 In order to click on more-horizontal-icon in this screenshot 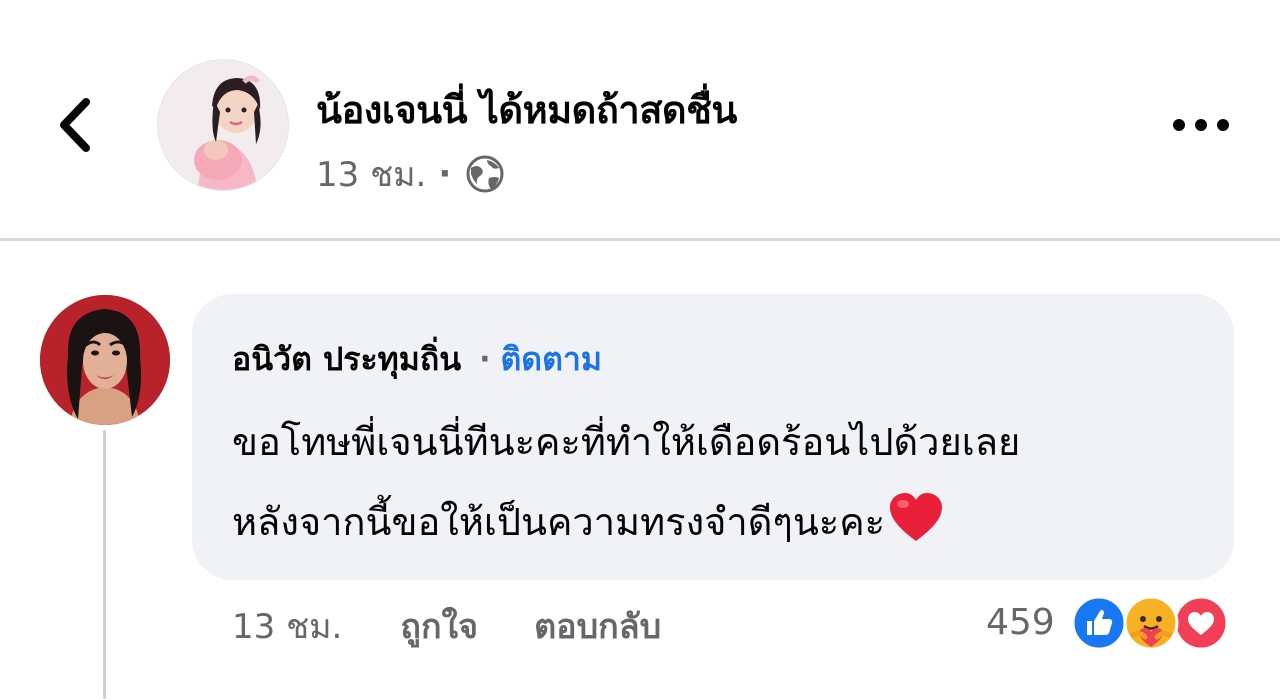, I will do `click(1201, 125)`.